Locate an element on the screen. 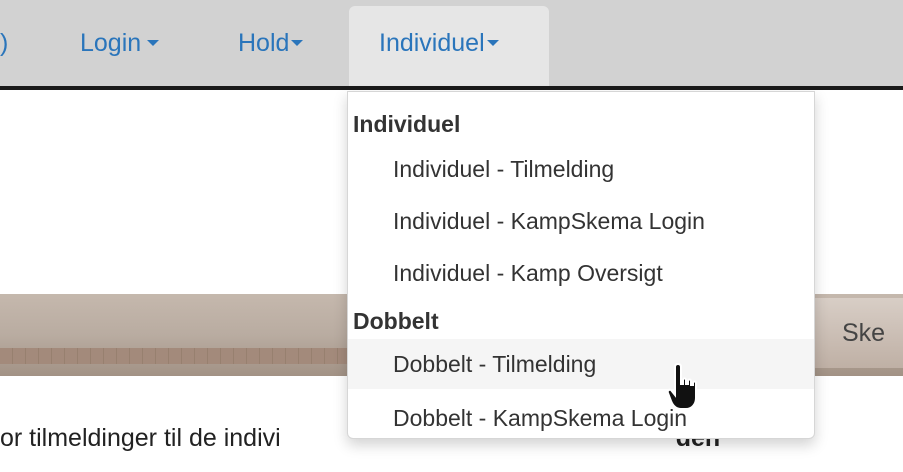  menu-item-individuel-kampskema-login: Individuel - KampSkema Login is located at coordinates (581, 221).